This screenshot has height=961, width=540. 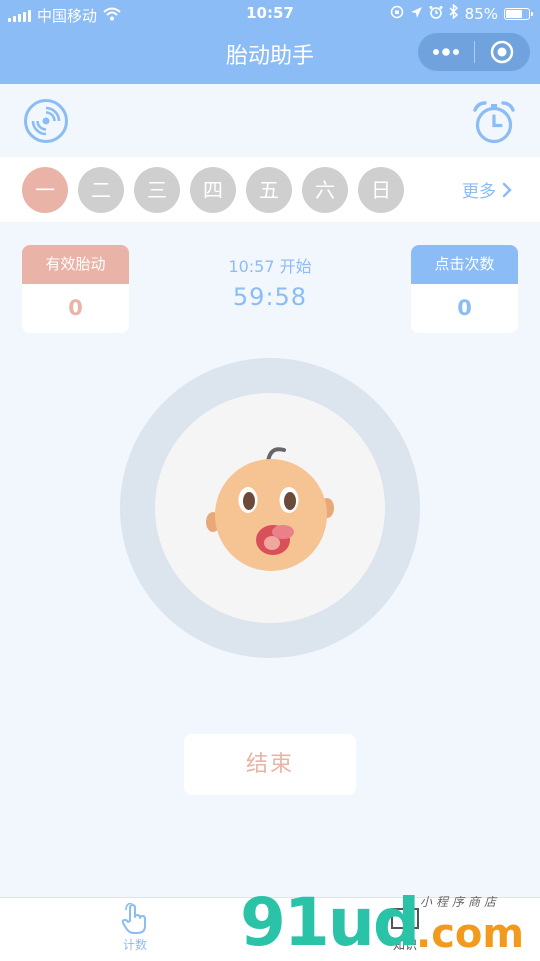 What do you see at coordinates (436, 14) in the screenshot?
I see `alarm-icon` at bounding box center [436, 14].